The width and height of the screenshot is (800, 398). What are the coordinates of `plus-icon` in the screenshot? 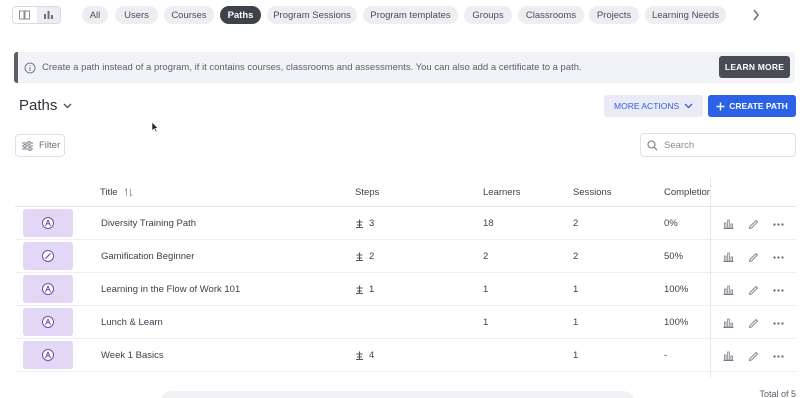 It's located at (720, 106).